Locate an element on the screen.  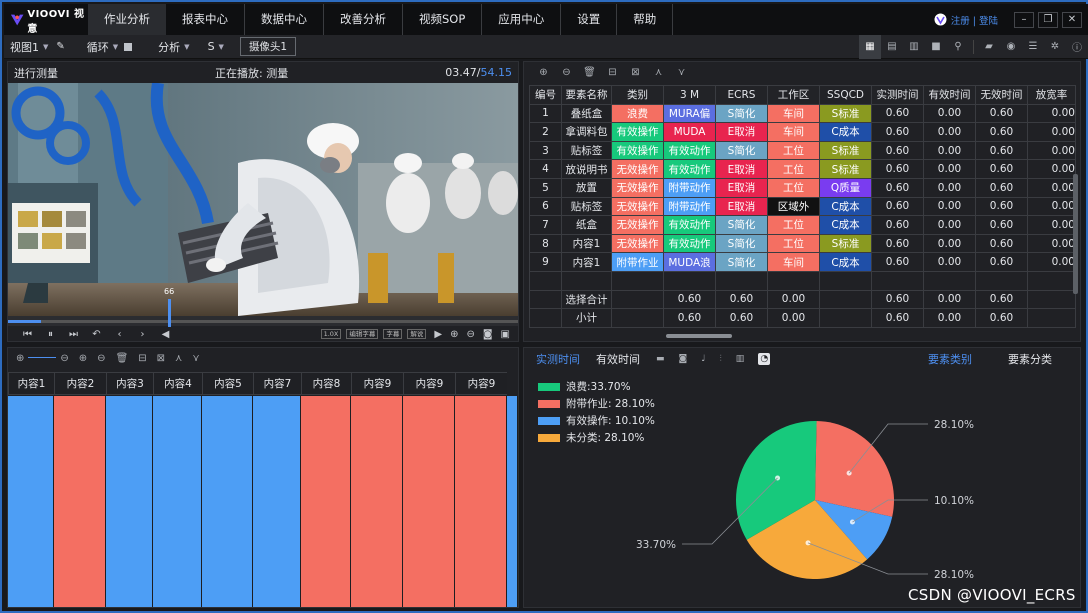
table-header-cell: 编号 is located at coordinates (545, 95).